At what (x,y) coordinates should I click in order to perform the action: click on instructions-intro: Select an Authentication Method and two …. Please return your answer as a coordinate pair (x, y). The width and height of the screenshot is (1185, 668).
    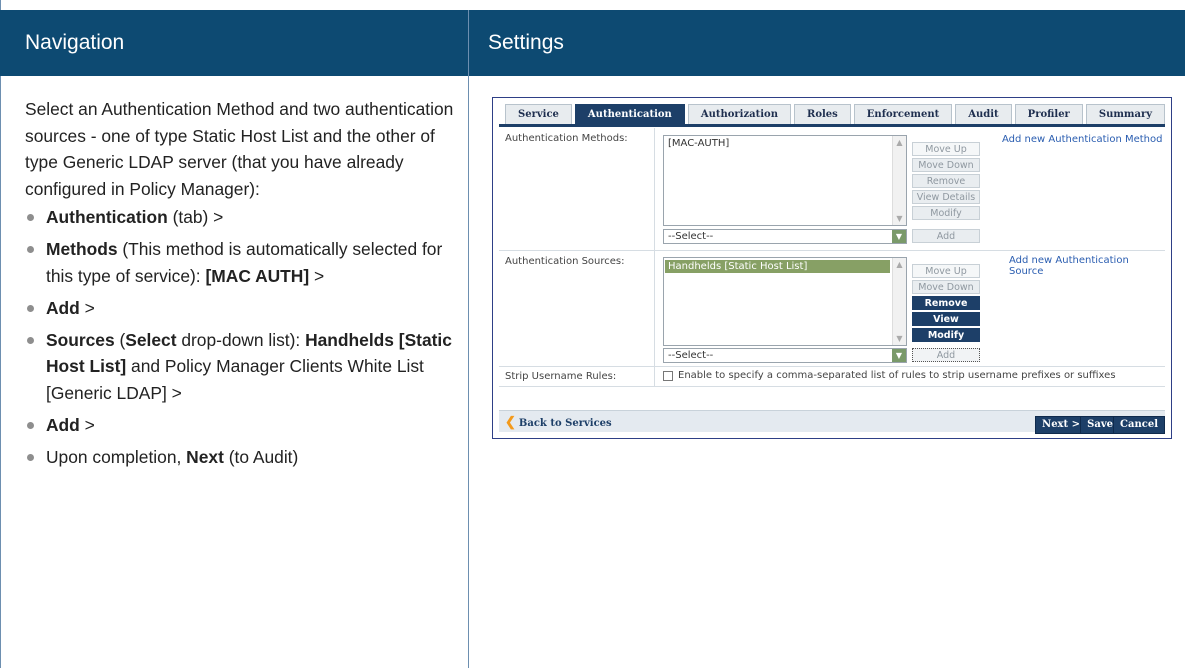
    Looking at the image, I should click on (239, 149).